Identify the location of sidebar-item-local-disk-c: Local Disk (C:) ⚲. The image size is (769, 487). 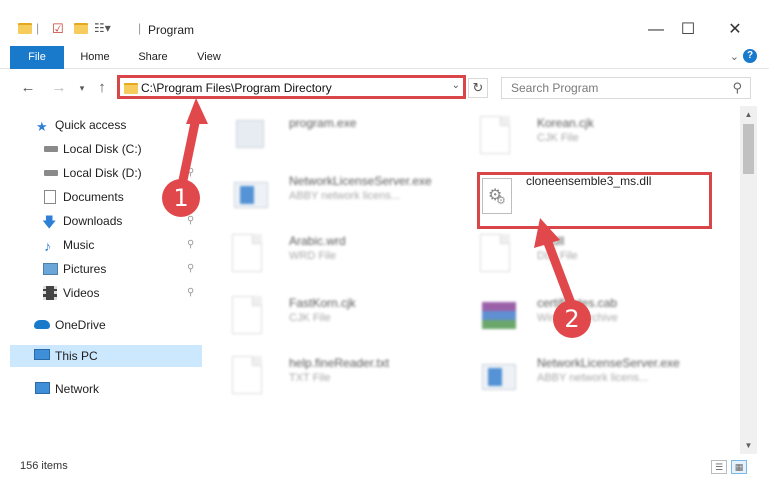
(101, 149).